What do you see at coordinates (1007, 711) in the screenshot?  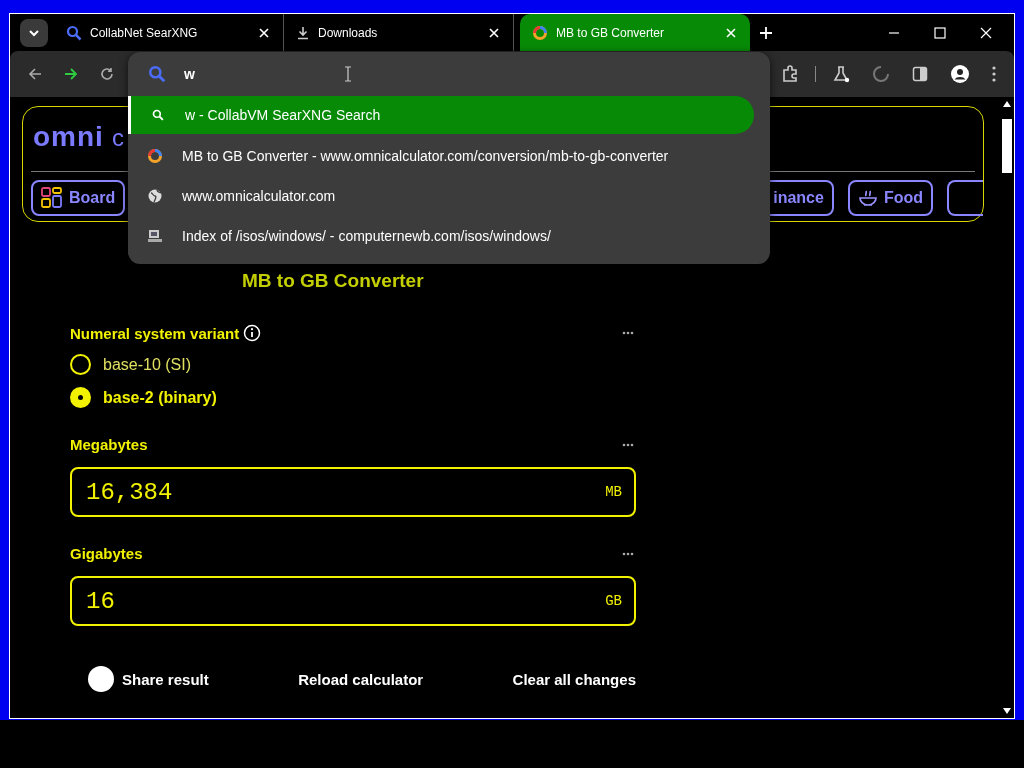 I see `scroll-down-icon` at bounding box center [1007, 711].